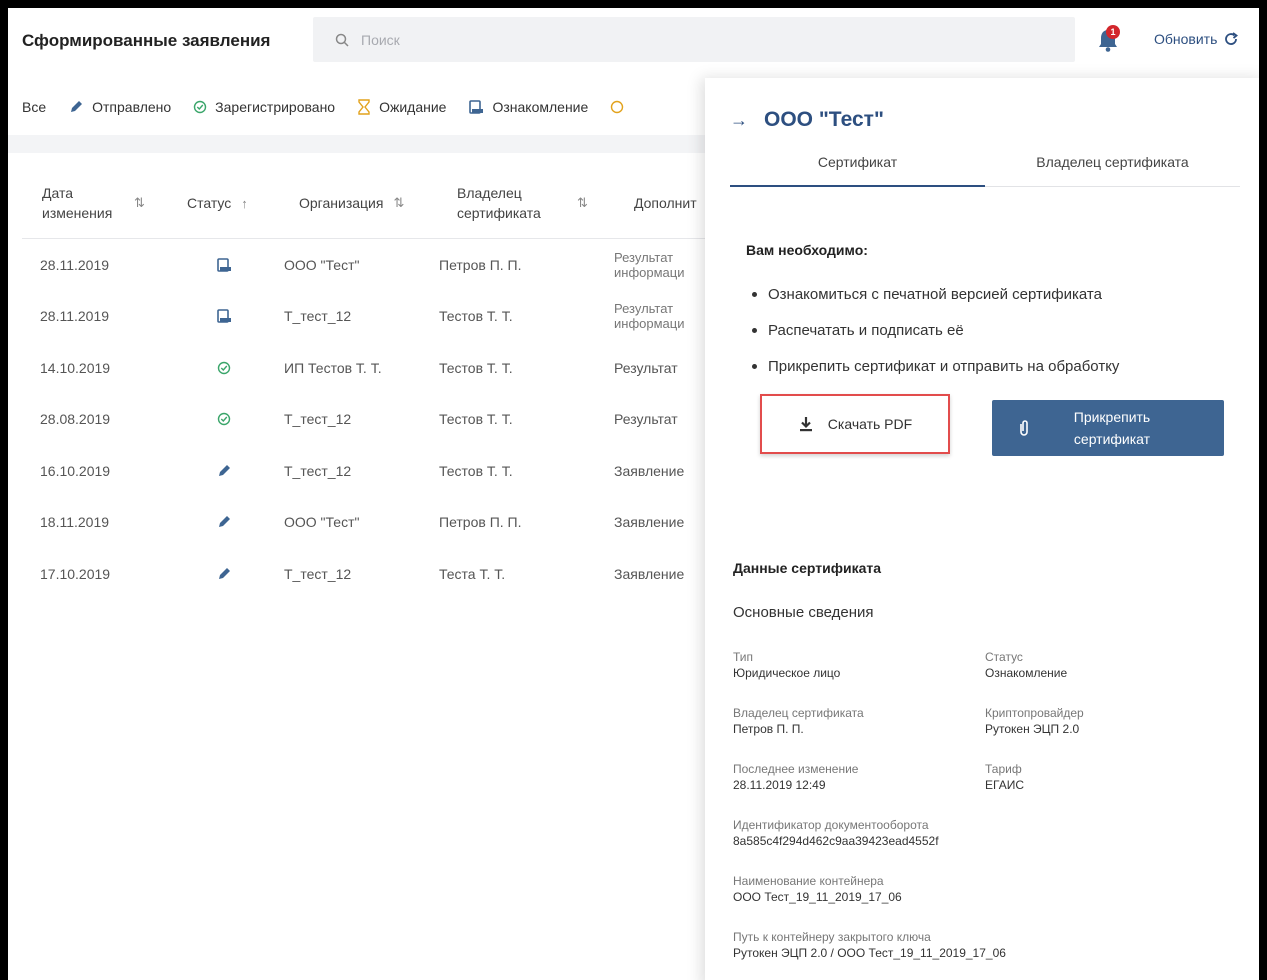 This screenshot has width=1267, height=980. I want to click on cell-owner: Тестов Т. Т., so click(476, 419).